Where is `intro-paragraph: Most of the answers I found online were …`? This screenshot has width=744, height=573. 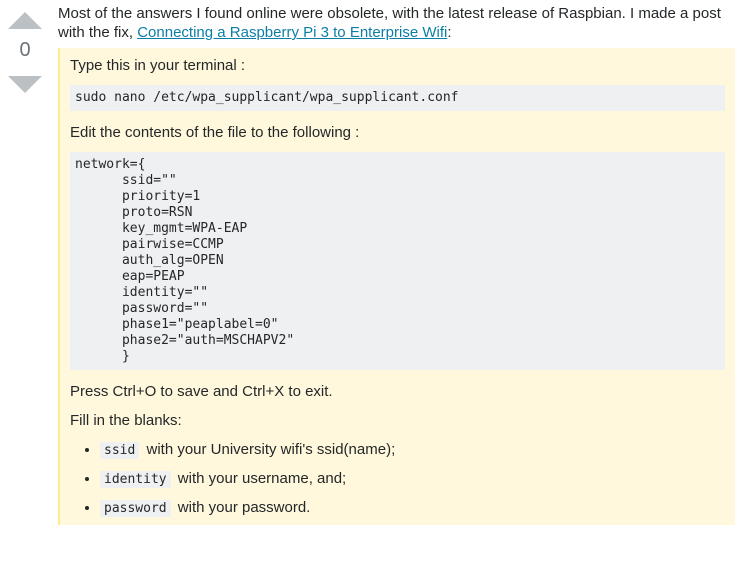
intro-paragraph: Most of the answers I found online were … is located at coordinates (396, 23).